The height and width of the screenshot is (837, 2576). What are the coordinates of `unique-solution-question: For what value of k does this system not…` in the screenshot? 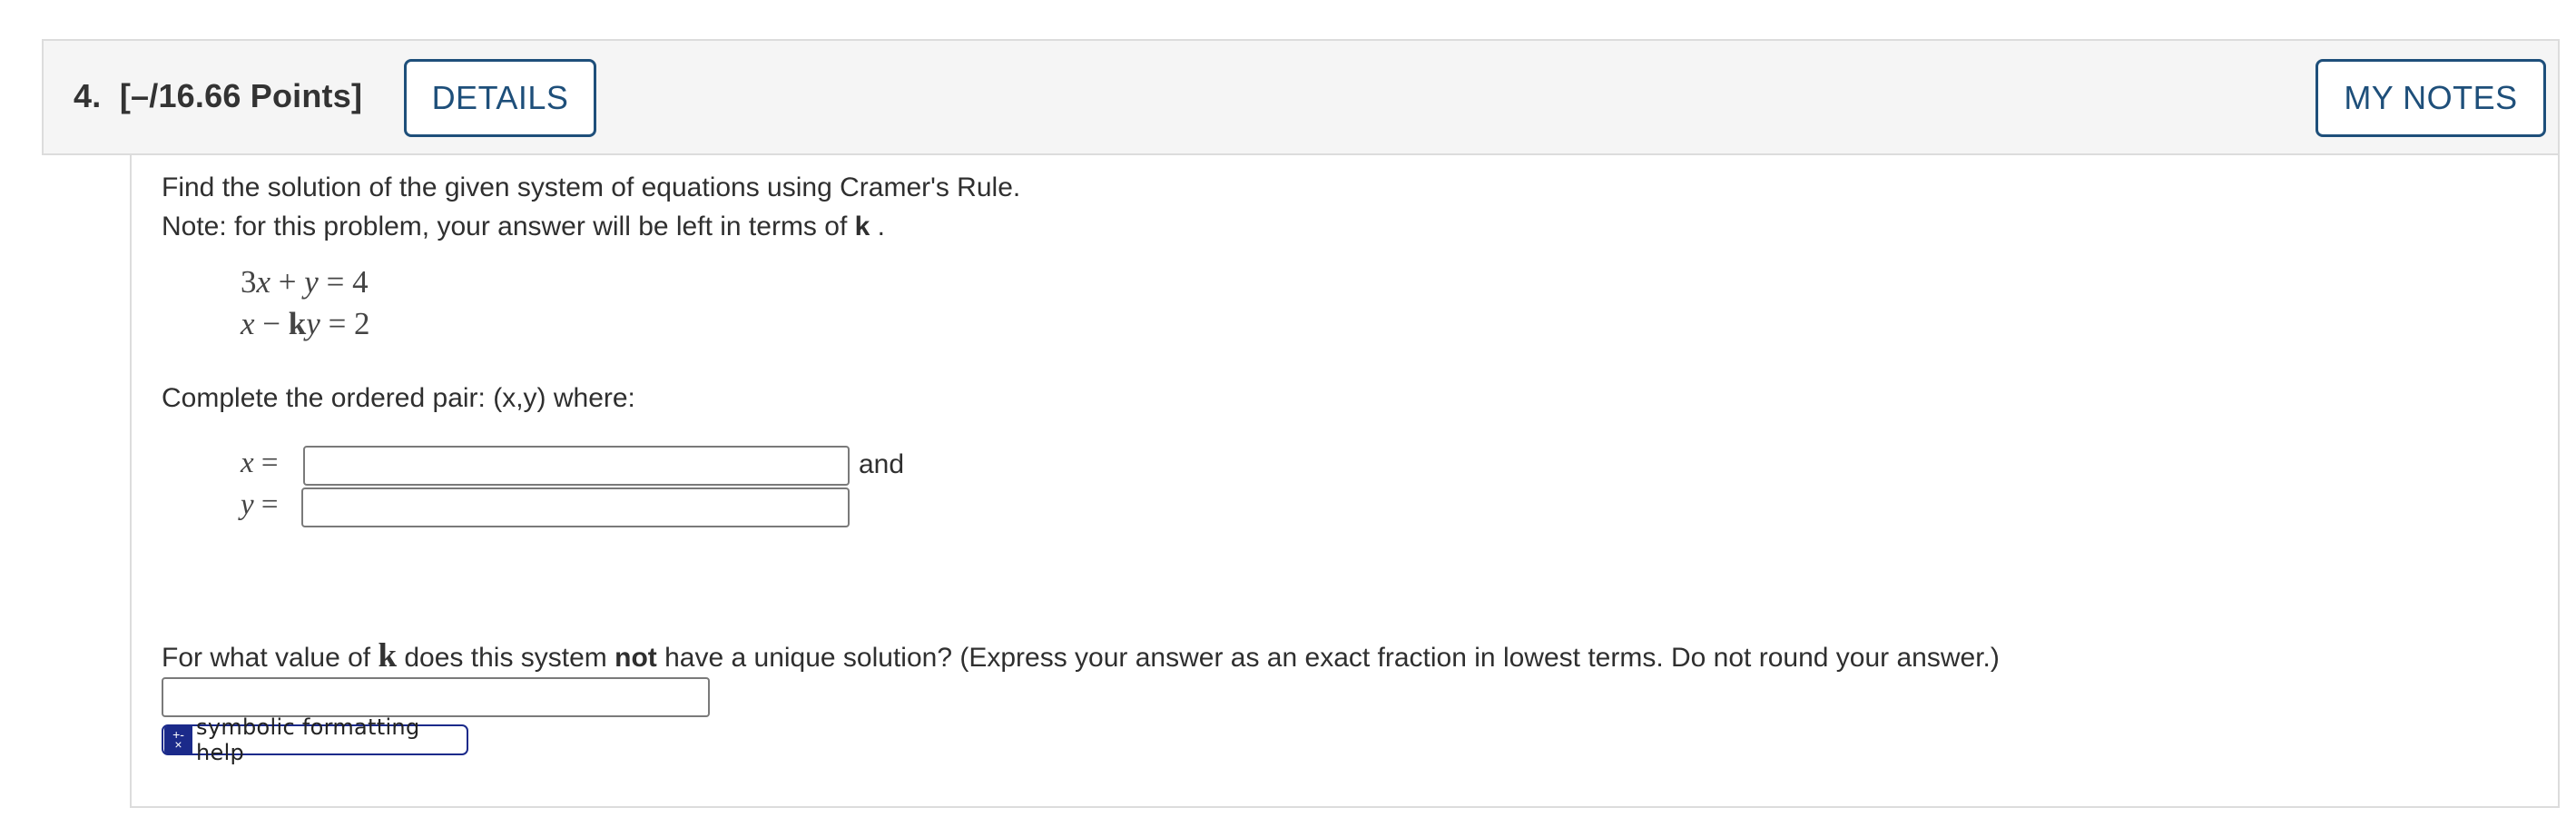 It's located at (1081, 656).